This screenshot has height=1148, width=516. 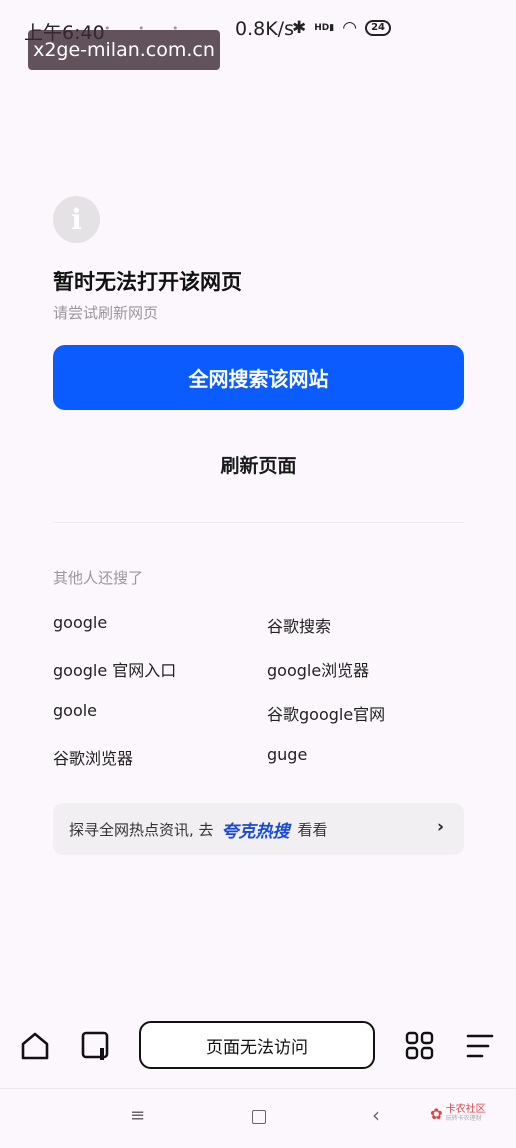 What do you see at coordinates (350, 28) in the screenshot?
I see `wifi-icon: ◠` at bounding box center [350, 28].